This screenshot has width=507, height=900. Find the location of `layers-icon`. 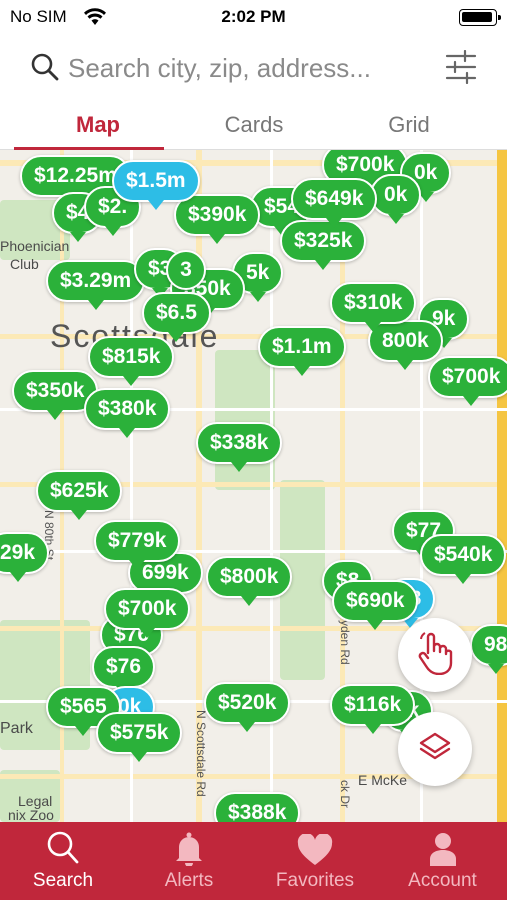

layers-icon is located at coordinates (435, 749).